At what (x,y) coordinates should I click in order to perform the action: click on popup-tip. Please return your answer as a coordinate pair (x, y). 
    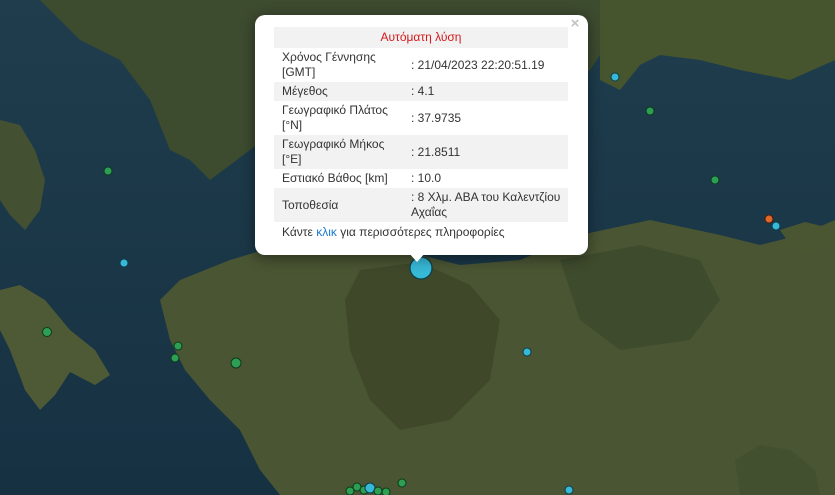
    Looking at the image, I should click on (417, 257).